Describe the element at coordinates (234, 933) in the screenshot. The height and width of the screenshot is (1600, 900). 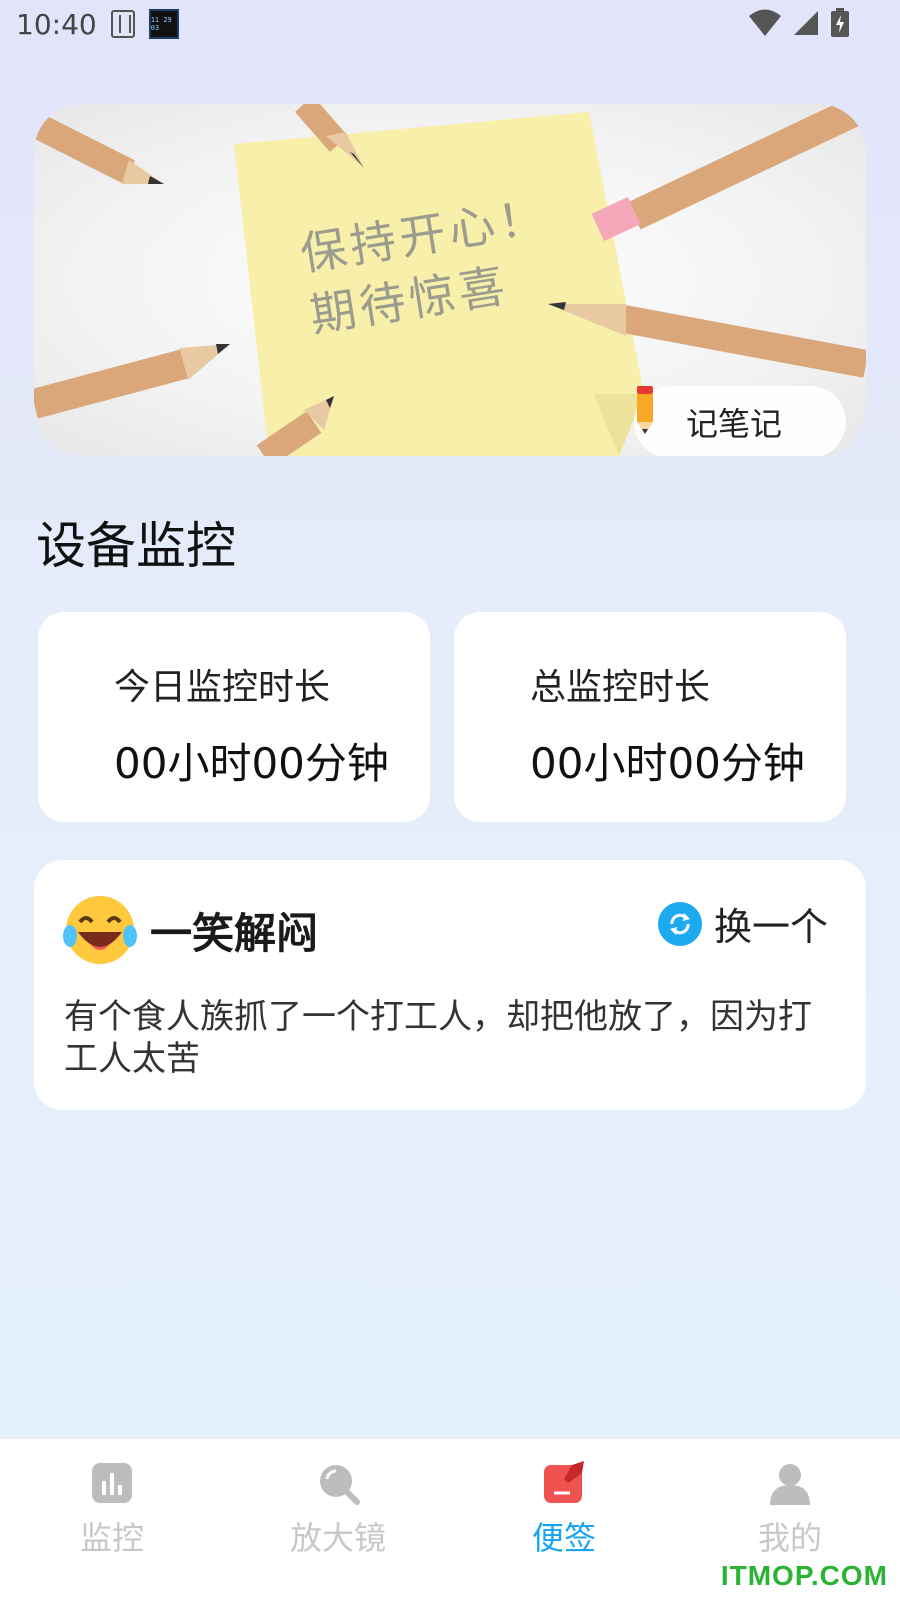
I see `joke-title: 一笑解闷` at that location.